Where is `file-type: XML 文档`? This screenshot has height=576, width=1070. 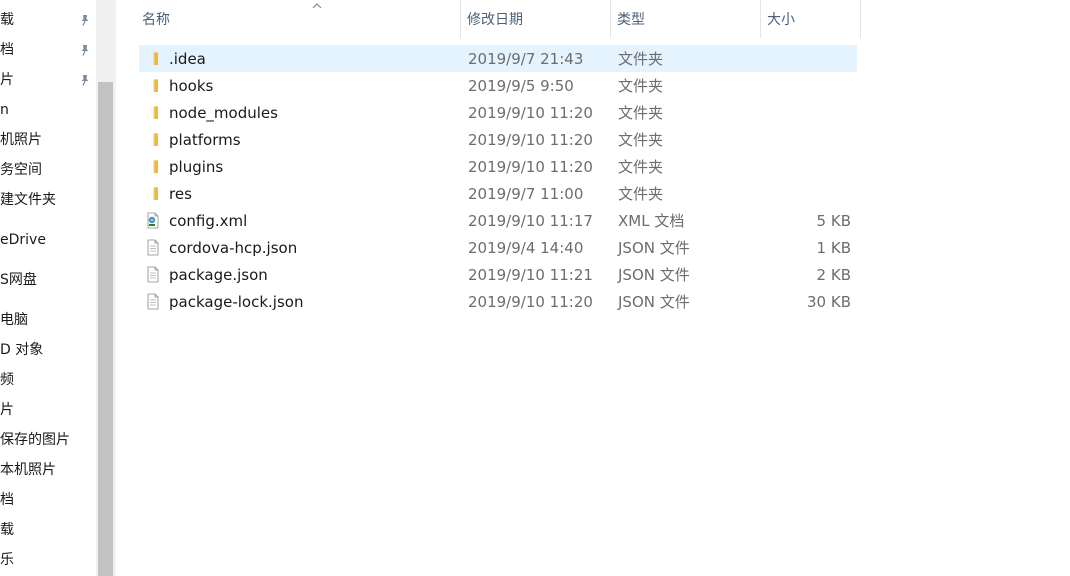 file-type: XML 文档 is located at coordinates (651, 221).